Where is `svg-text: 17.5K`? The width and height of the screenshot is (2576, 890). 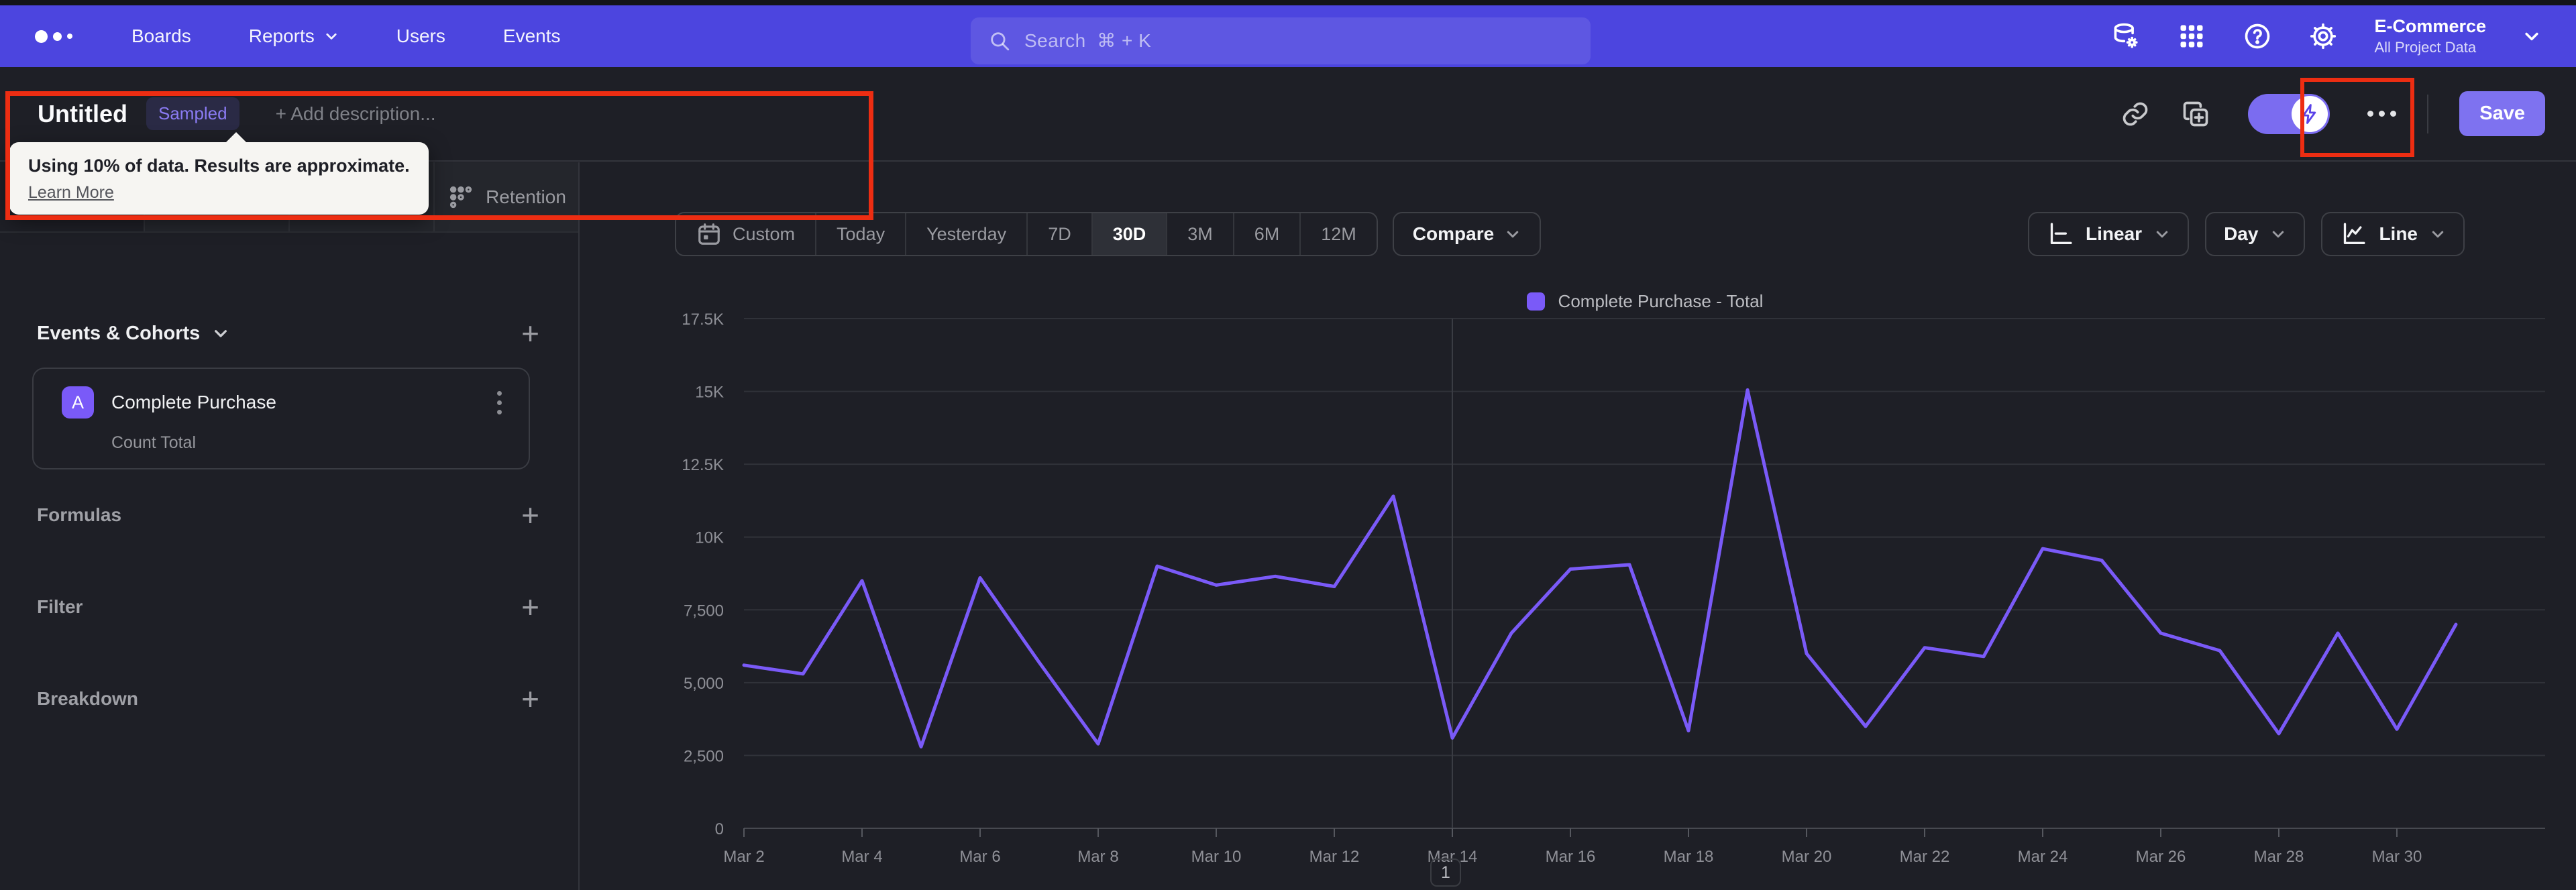
svg-text: 17.5K is located at coordinates (703, 320).